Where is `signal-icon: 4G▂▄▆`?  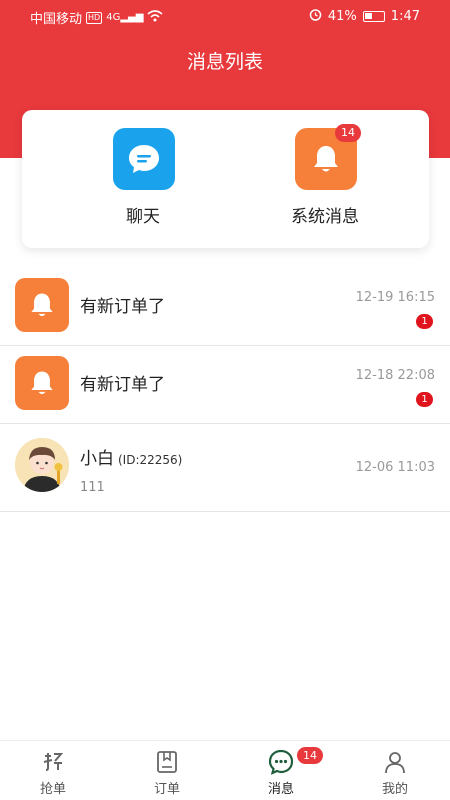 signal-icon: 4G▂▄▆ is located at coordinates (125, 17).